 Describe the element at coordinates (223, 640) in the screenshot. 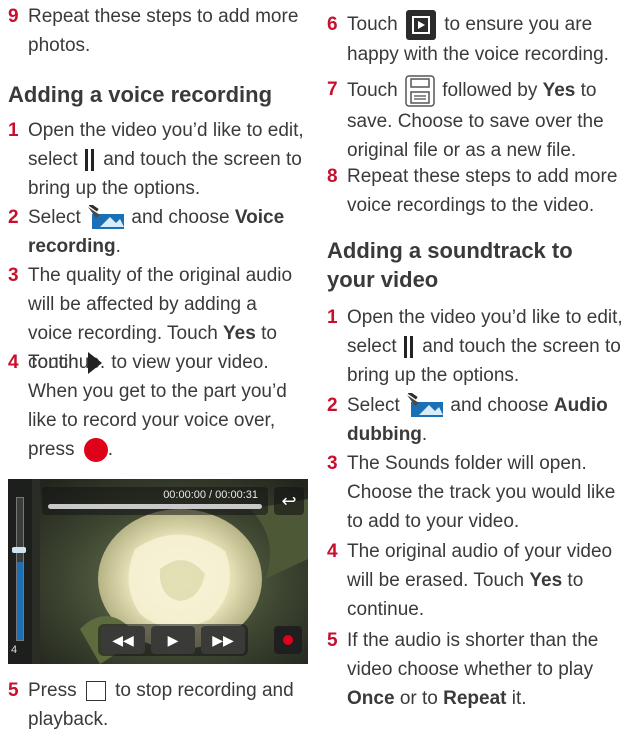

I see `fast-forward-button: ▶▶` at that location.